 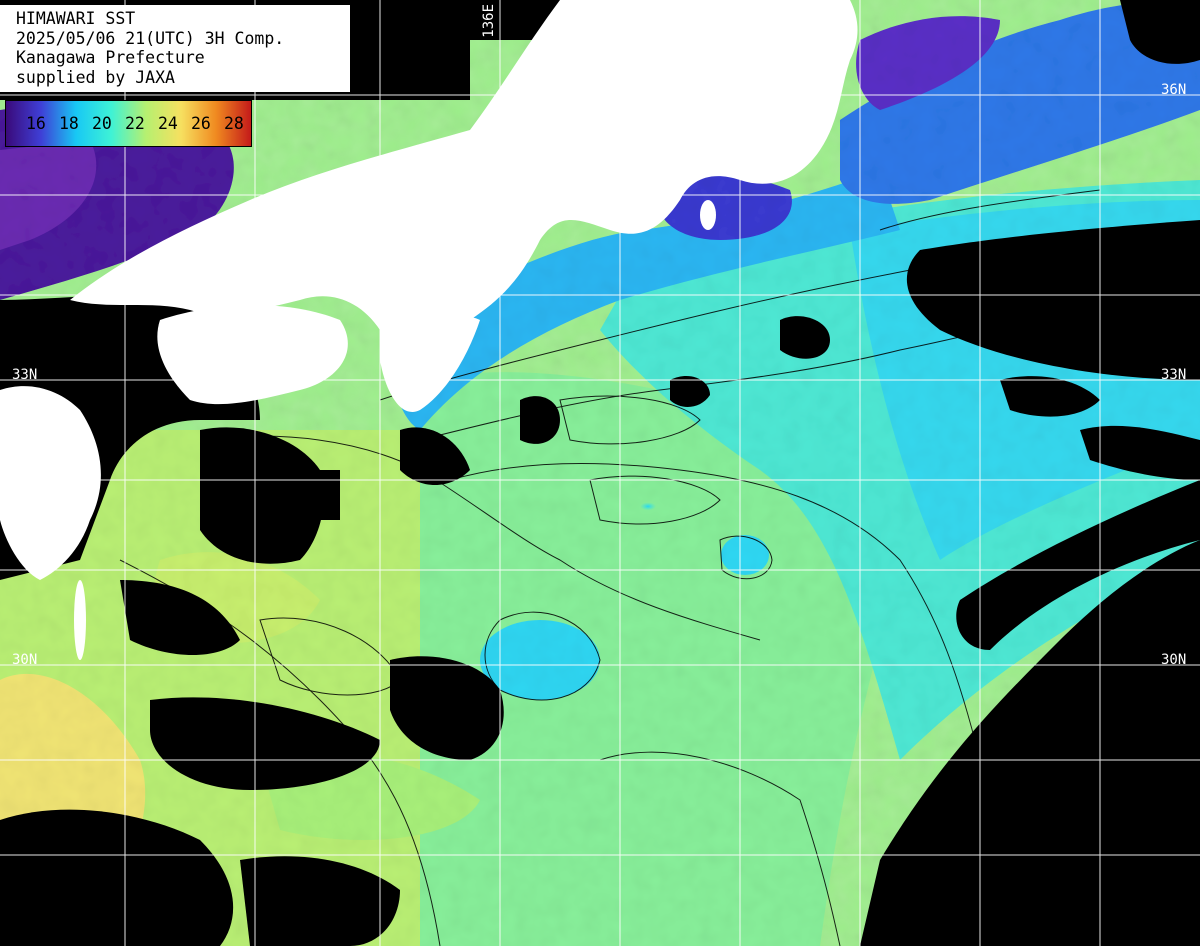 What do you see at coordinates (135, 123) in the screenshot?
I see `scale-tick-22: 22` at bounding box center [135, 123].